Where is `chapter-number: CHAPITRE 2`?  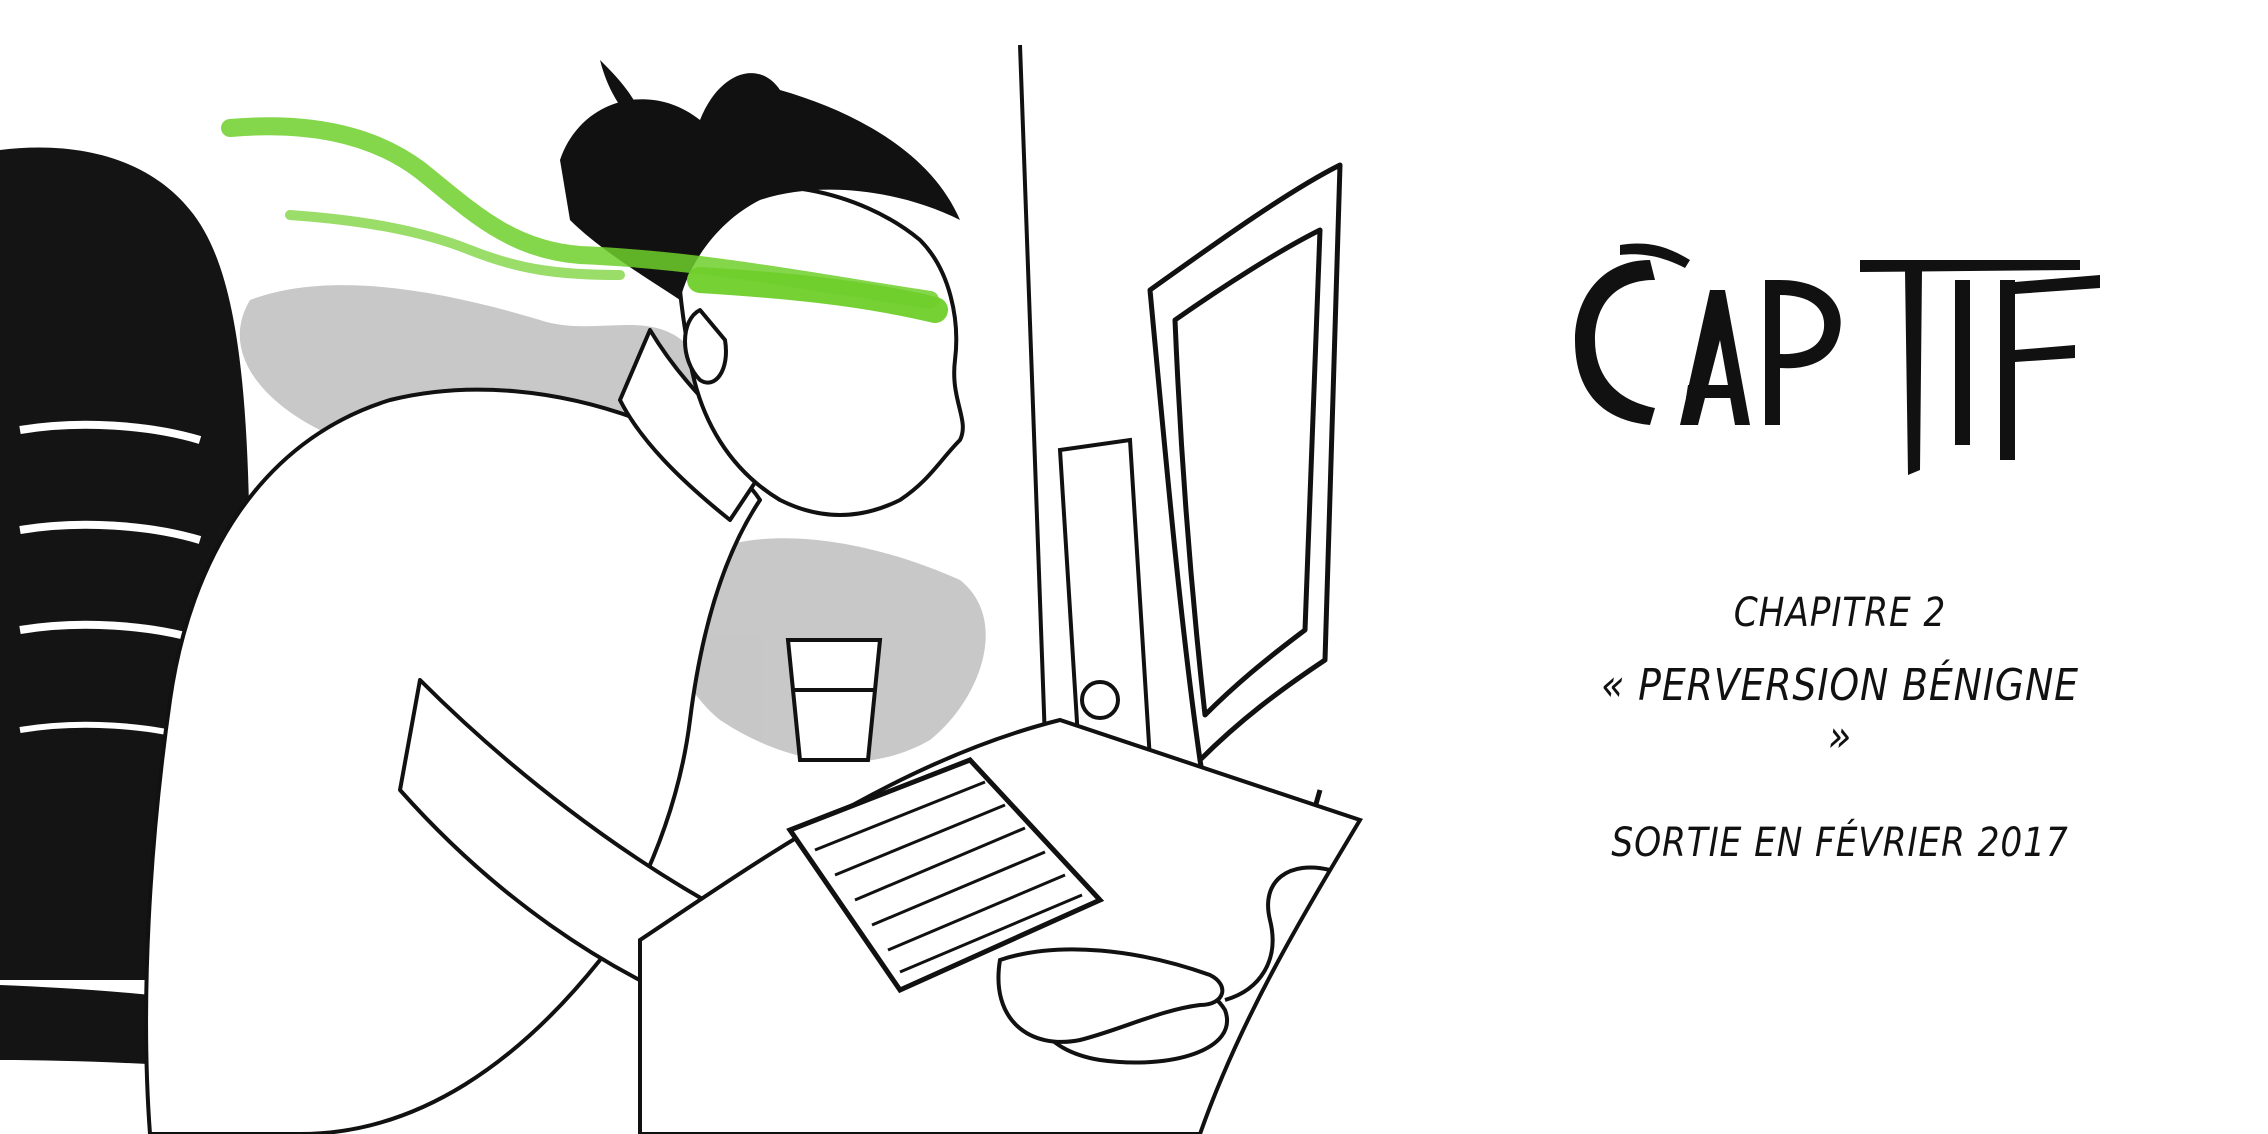
chapter-number: CHAPITRE 2 is located at coordinates (1840, 613).